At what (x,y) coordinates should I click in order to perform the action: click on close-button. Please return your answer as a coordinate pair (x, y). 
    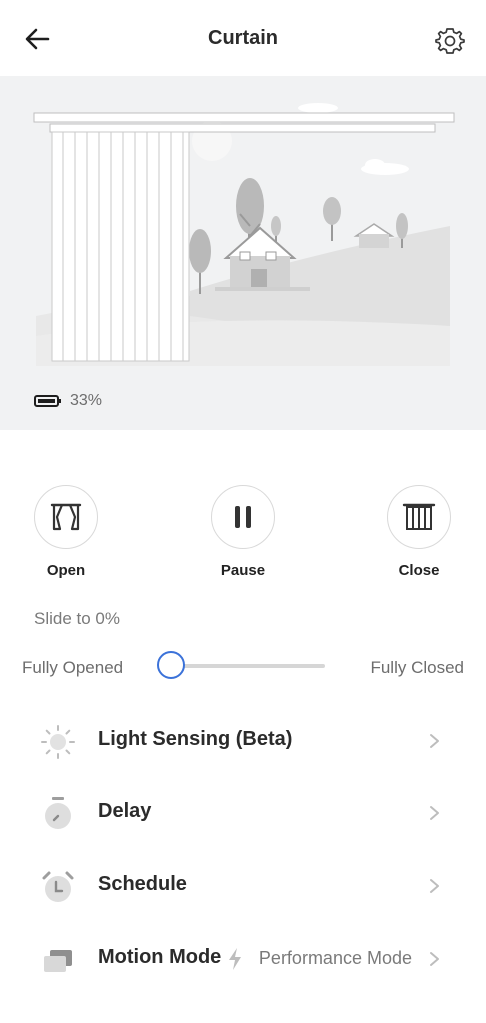
    Looking at the image, I should click on (419, 517).